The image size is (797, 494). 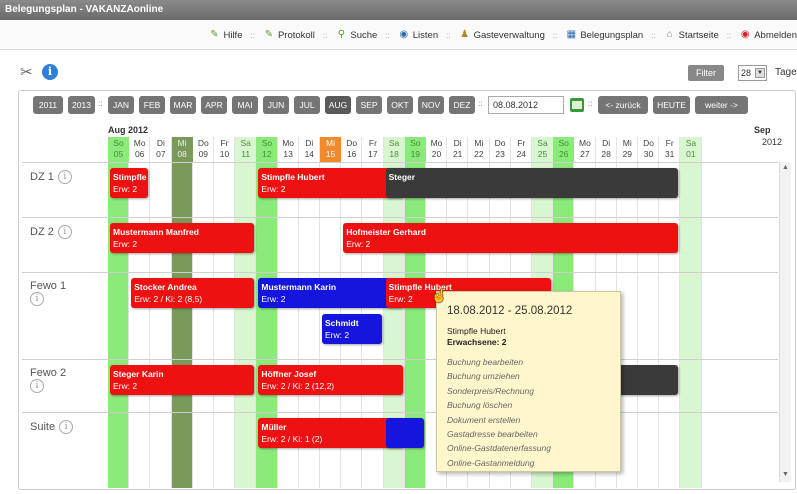 What do you see at coordinates (721, 105) in the screenshot?
I see `forward-button: weiter ->` at bounding box center [721, 105].